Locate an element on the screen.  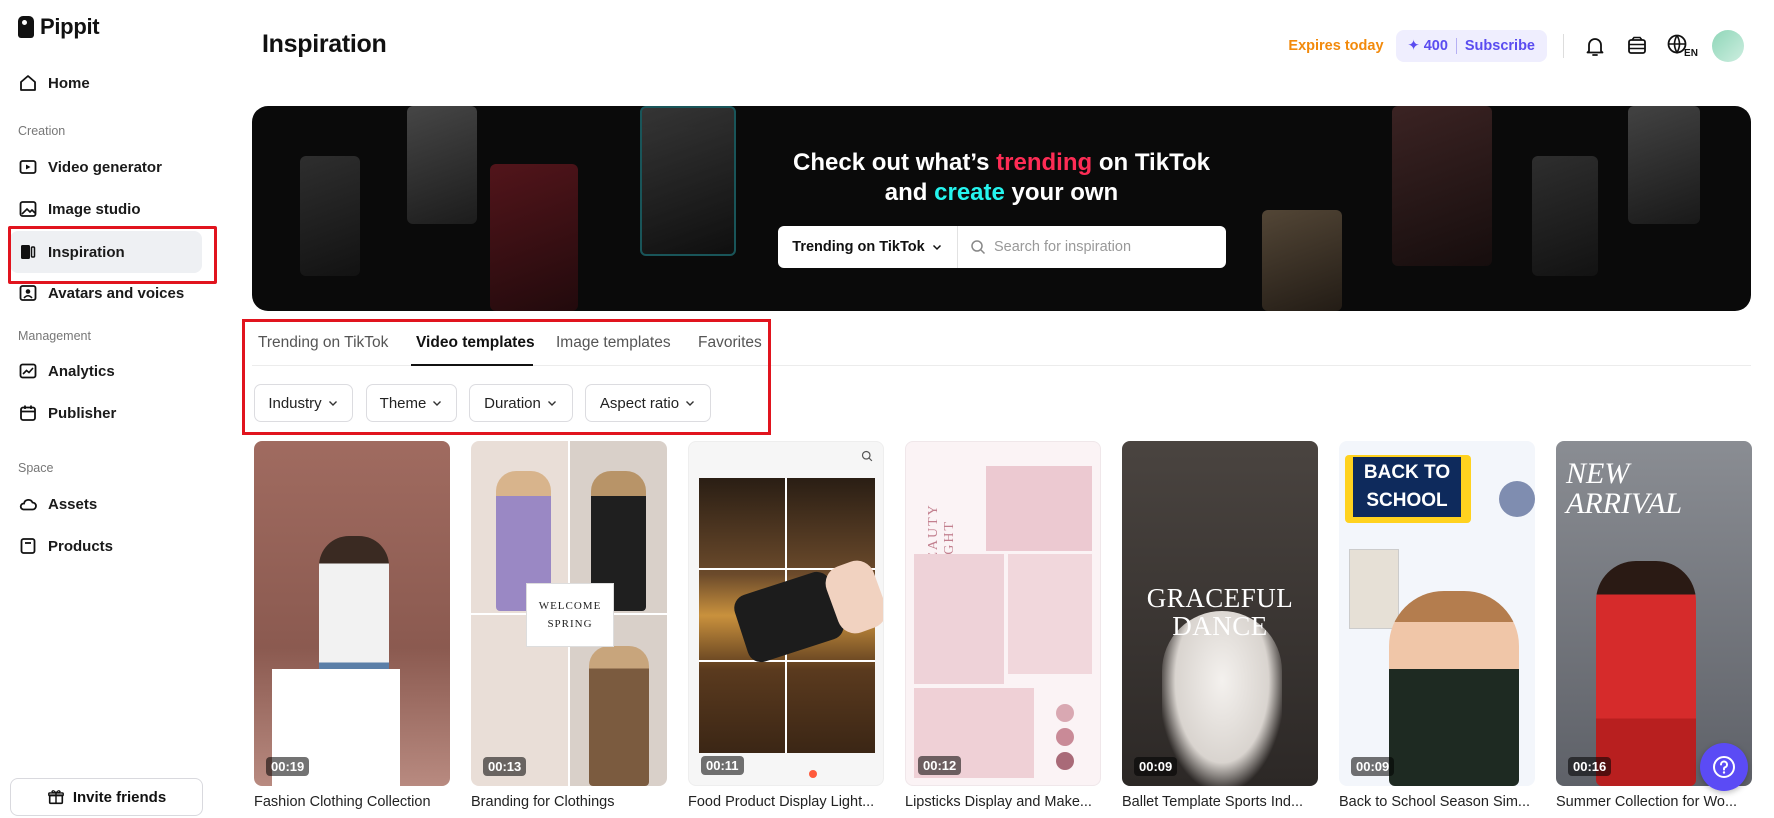
avatar-voice-icon is located at coordinates (28, 293).